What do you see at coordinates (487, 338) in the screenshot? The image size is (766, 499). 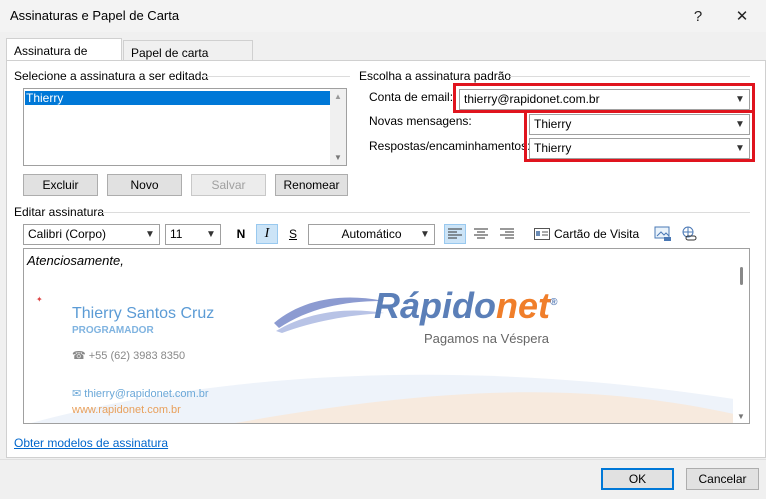 I see `logo-tagline: Pagamos na Véspera` at bounding box center [487, 338].